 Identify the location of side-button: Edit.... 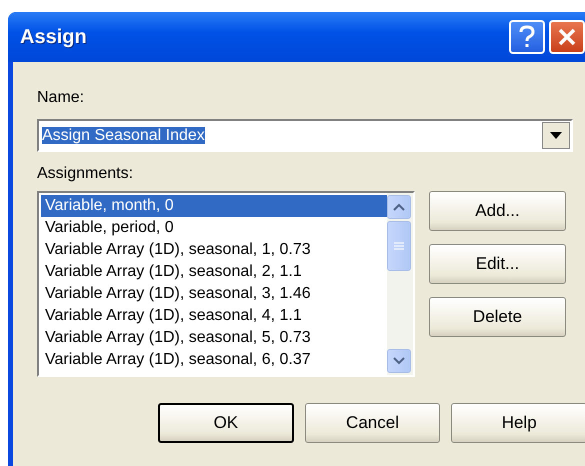
(497, 264).